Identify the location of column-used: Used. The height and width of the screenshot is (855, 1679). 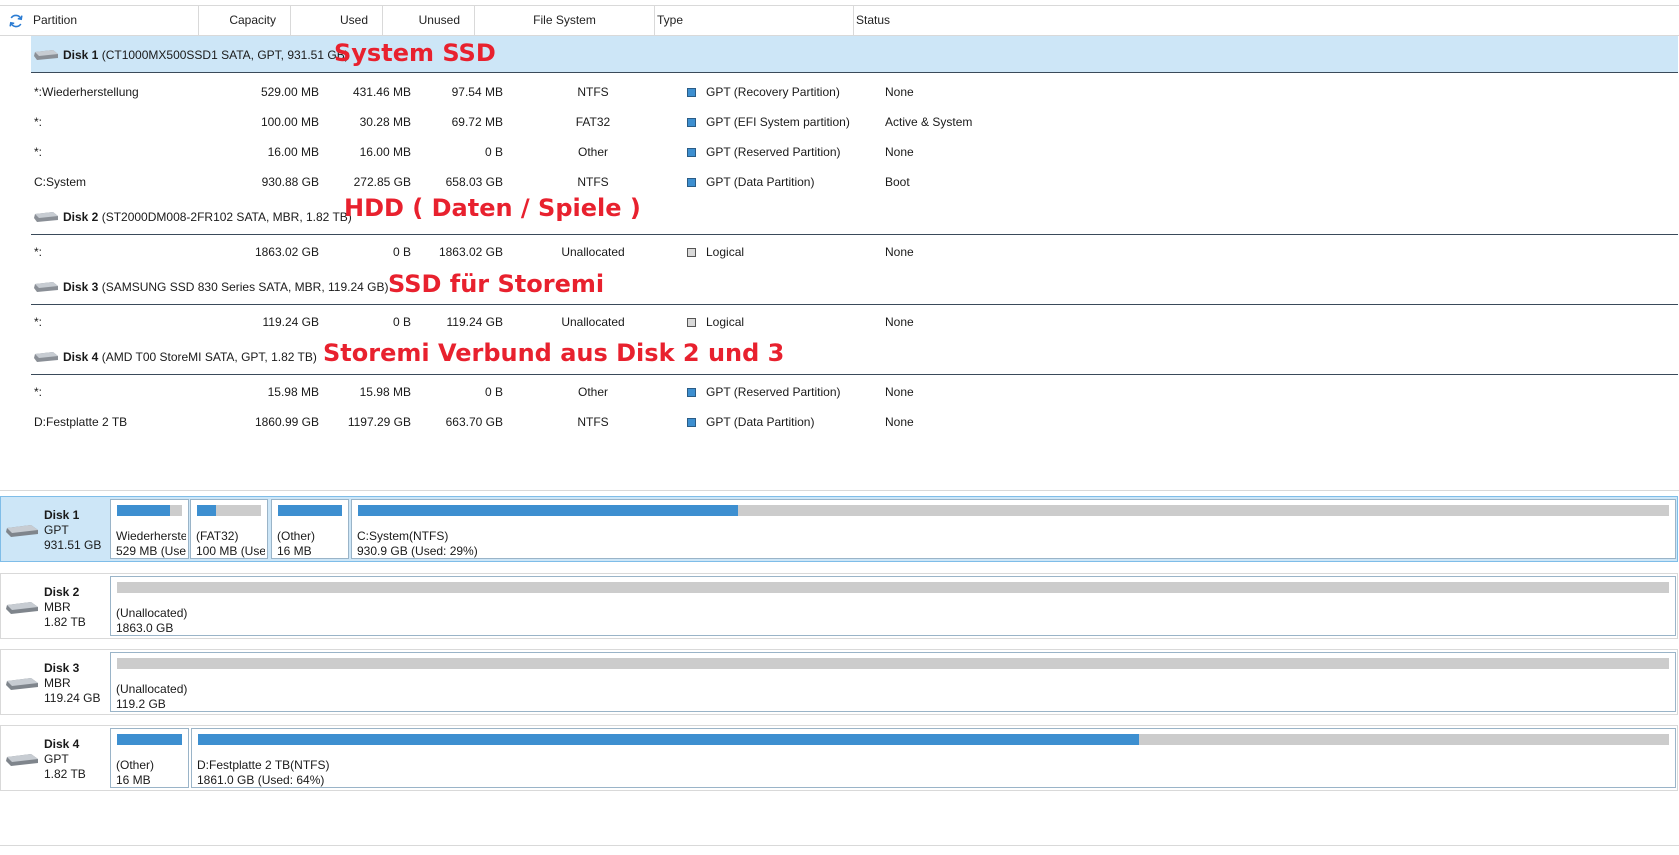
(337, 20).